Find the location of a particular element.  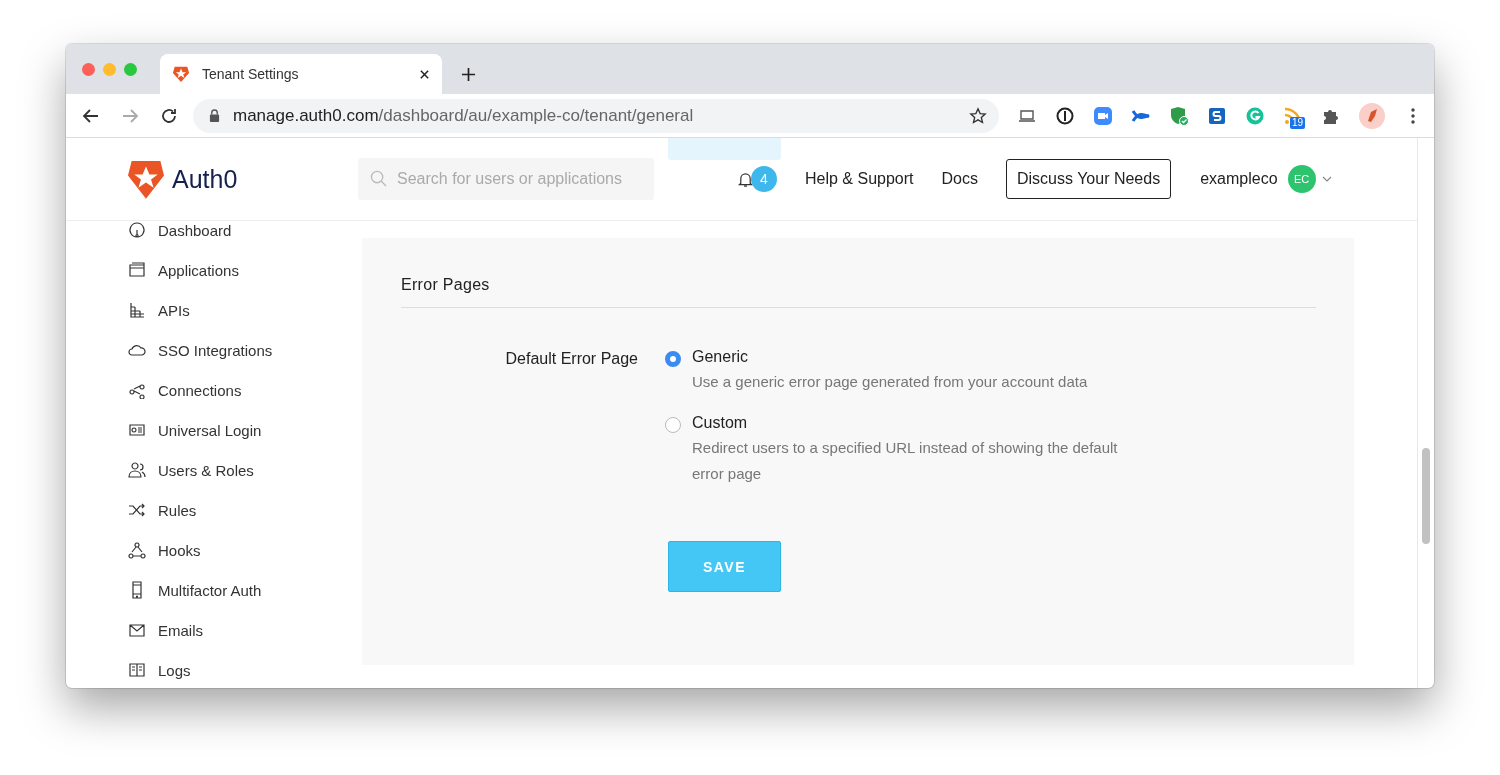

sidebar-item: Applications is located at coordinates (245, 270).